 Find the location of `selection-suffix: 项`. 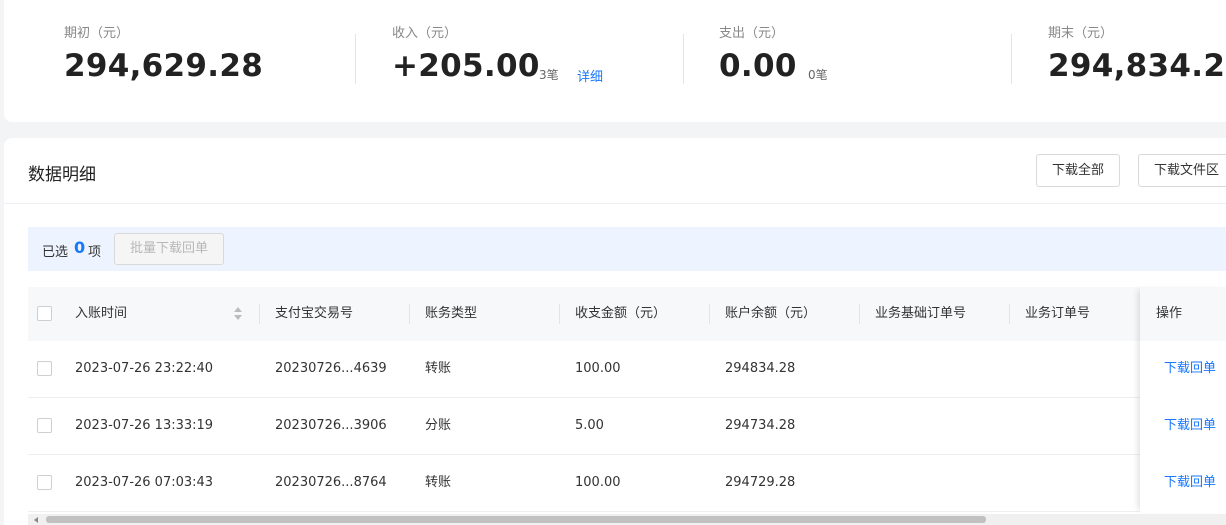

selection-suffix: 项 is located at coordinates (95, 252).